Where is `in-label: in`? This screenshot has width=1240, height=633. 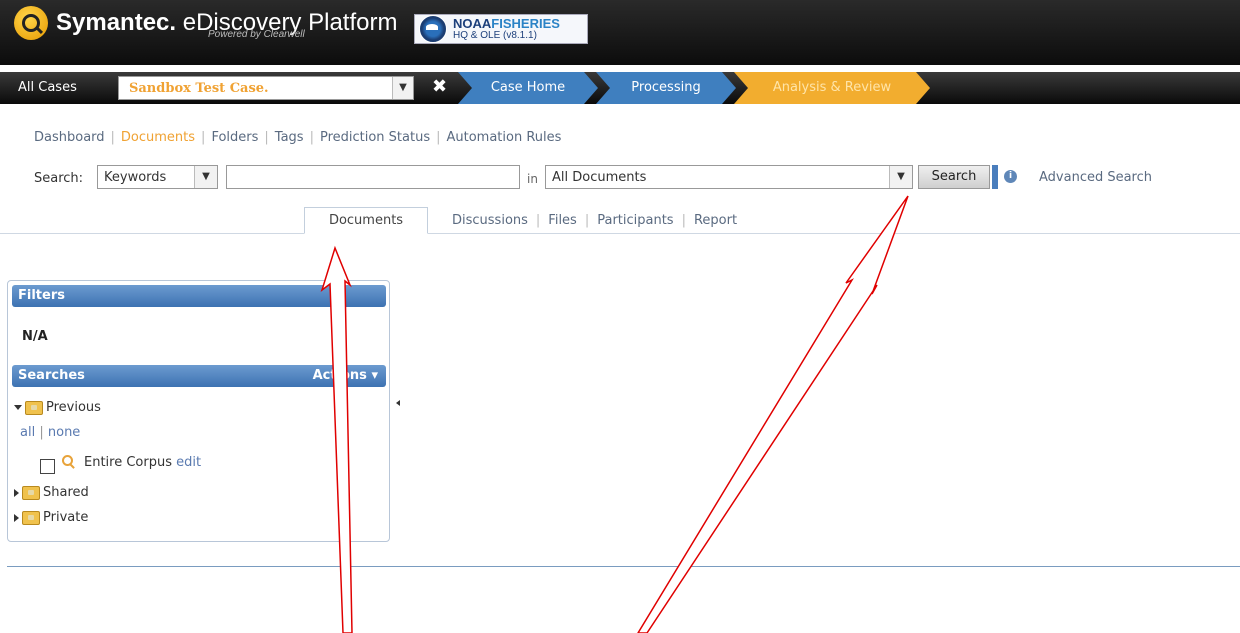
in-label: in is located at coordinates (532, 179).